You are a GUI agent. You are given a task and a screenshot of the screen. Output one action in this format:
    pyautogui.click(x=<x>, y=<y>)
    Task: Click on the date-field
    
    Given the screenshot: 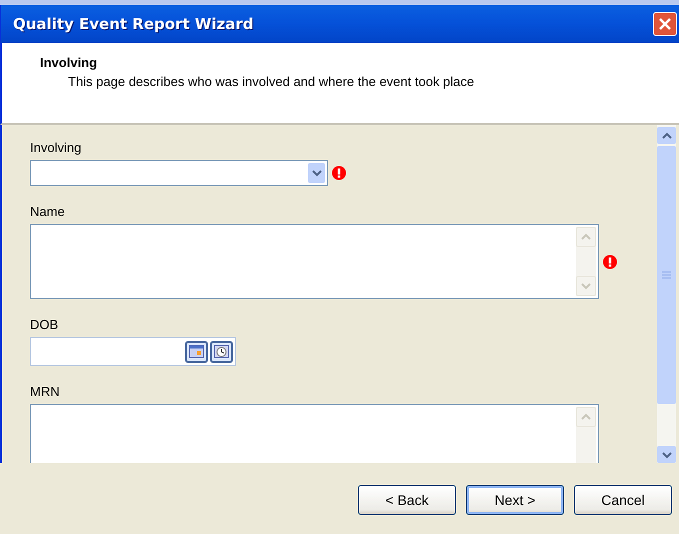 What is the action you would take?
    pyautogui.click(x=133, y=351)
    